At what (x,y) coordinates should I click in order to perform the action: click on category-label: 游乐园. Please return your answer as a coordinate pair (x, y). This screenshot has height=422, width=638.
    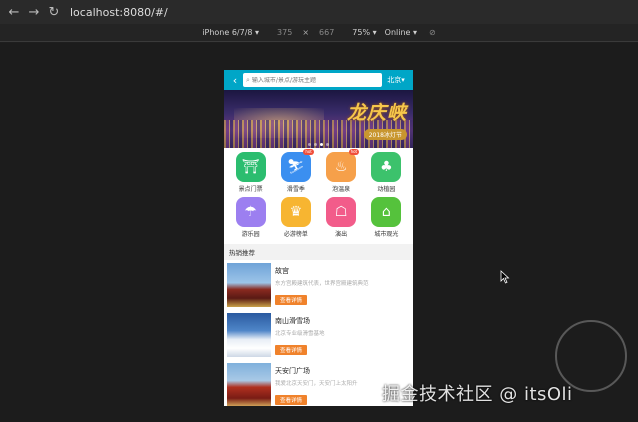
    Looking at the image, I should click on (250, 234).